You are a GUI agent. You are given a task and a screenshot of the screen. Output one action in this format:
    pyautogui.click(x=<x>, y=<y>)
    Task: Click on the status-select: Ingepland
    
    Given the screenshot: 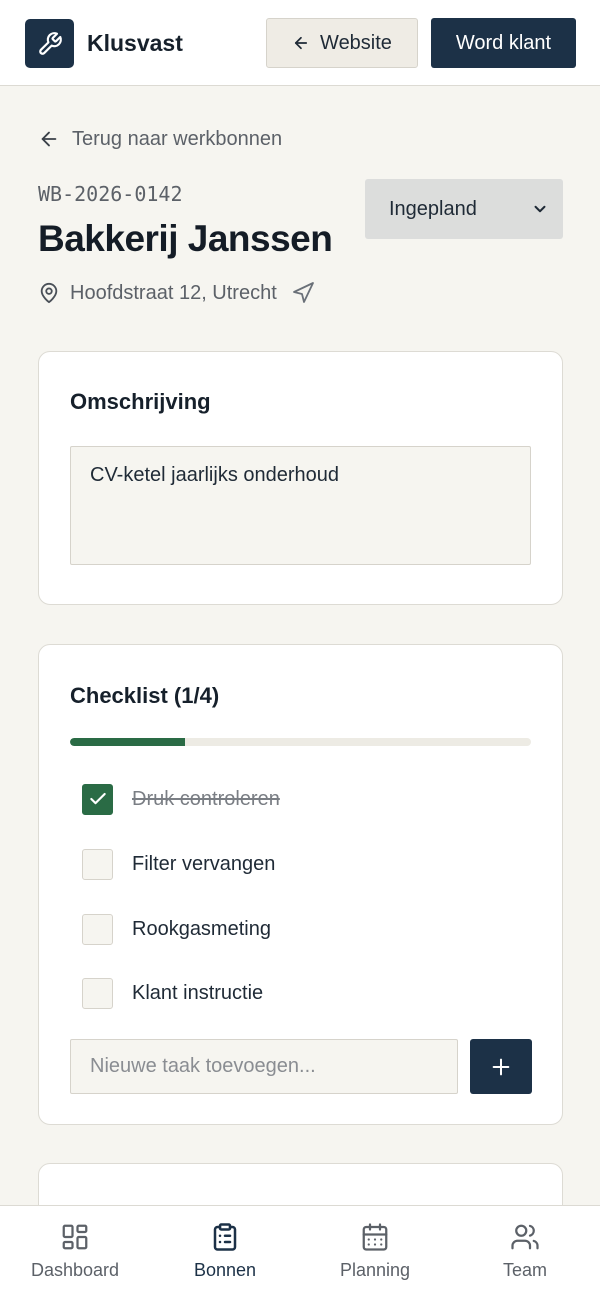 What is the action you would take?
    pyautogui.click(x=464, y=209)
    